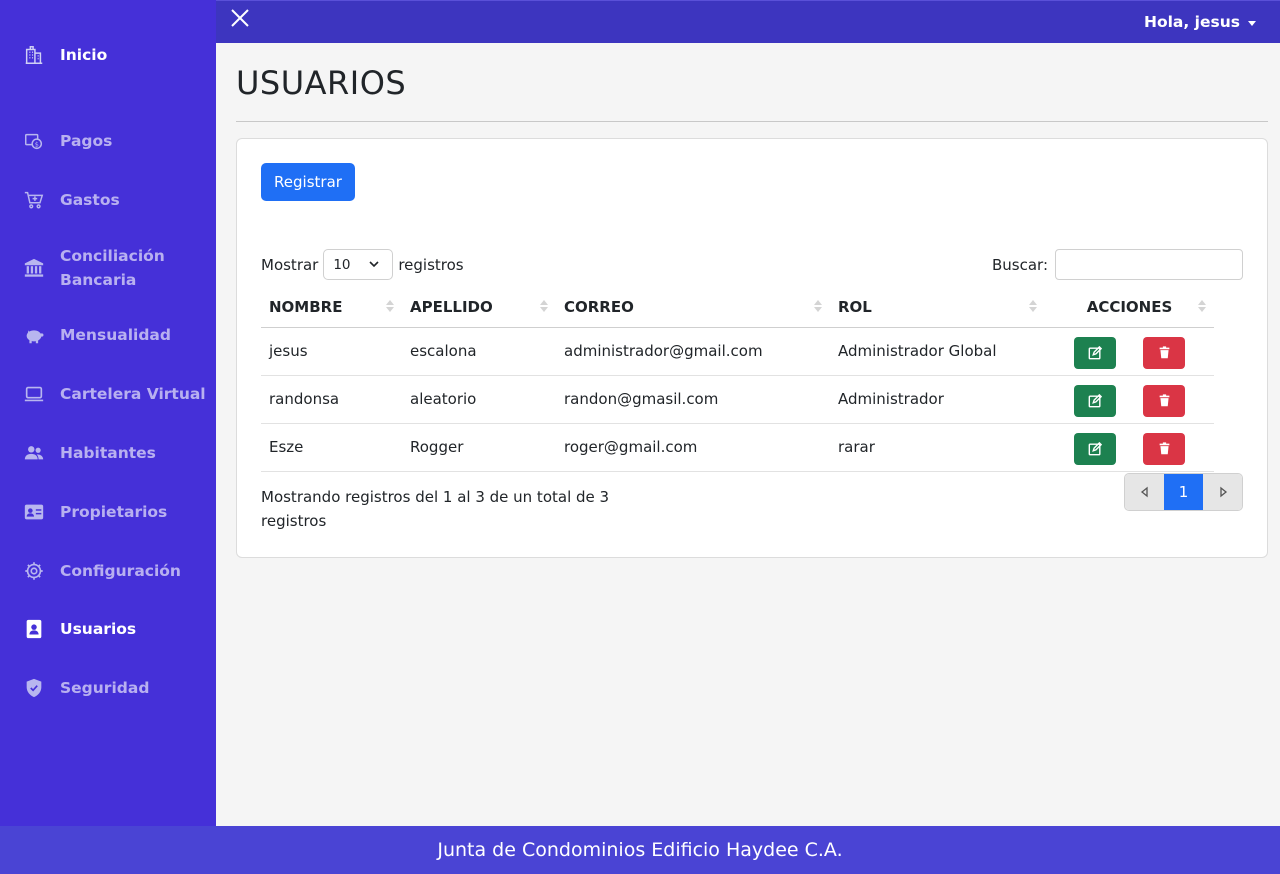 The width and height of the screenshot is (1280, 874). What do you see at coordinates (34, 453) in the screenshot?
I see `users-icon` at bounding box center [34, 453].